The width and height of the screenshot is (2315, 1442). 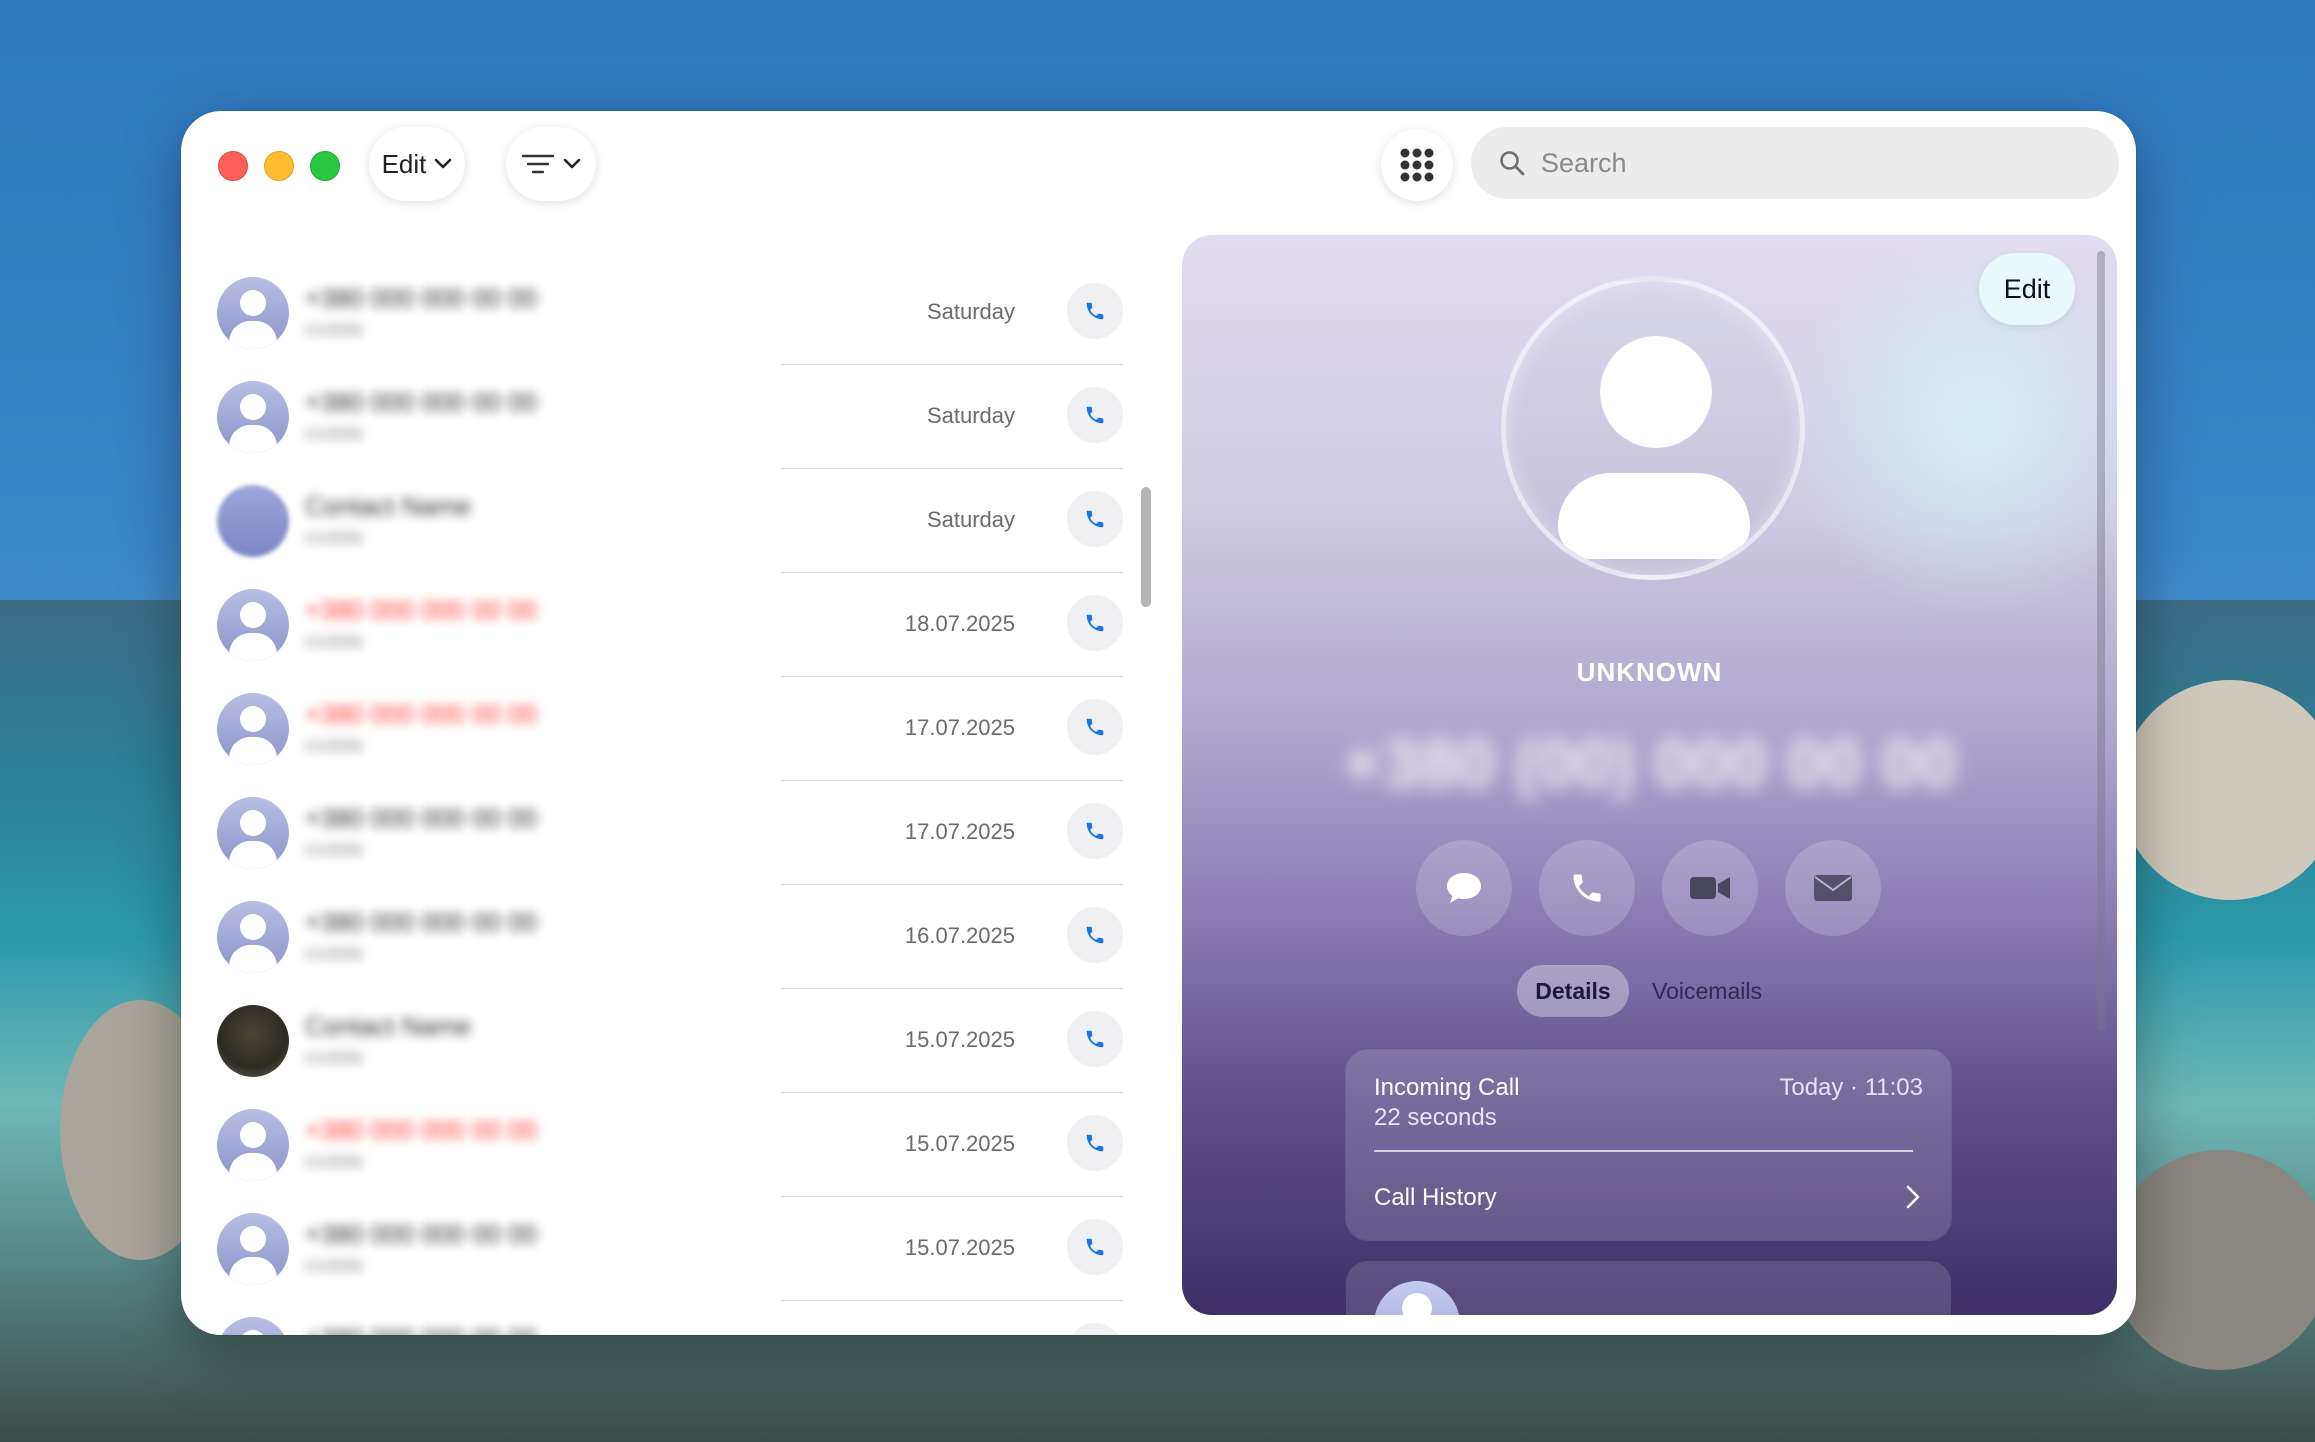 What do you see at coordinates (1648, 1288) in the screenshot?
I see `contact-card` at bounding box center [1648, 1288].